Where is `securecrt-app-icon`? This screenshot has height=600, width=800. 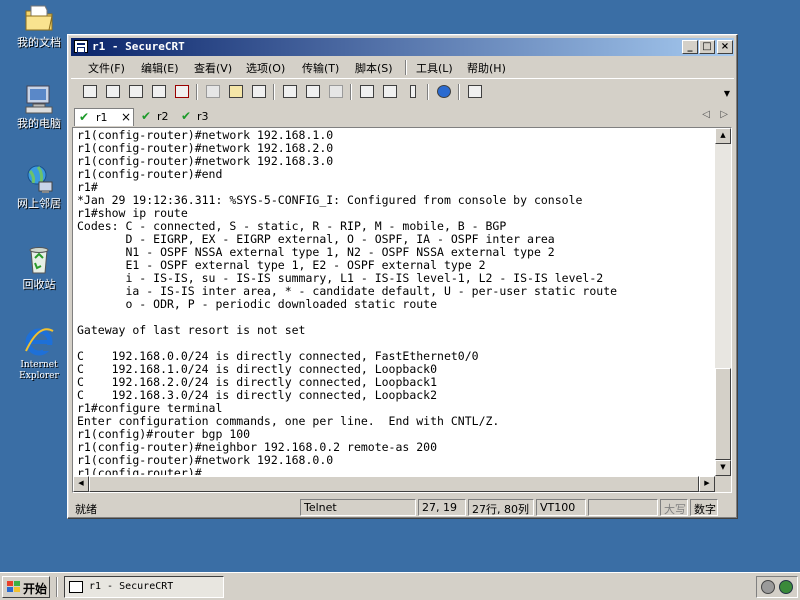 securecrt-app-icon is located at coordinates (81, 46).